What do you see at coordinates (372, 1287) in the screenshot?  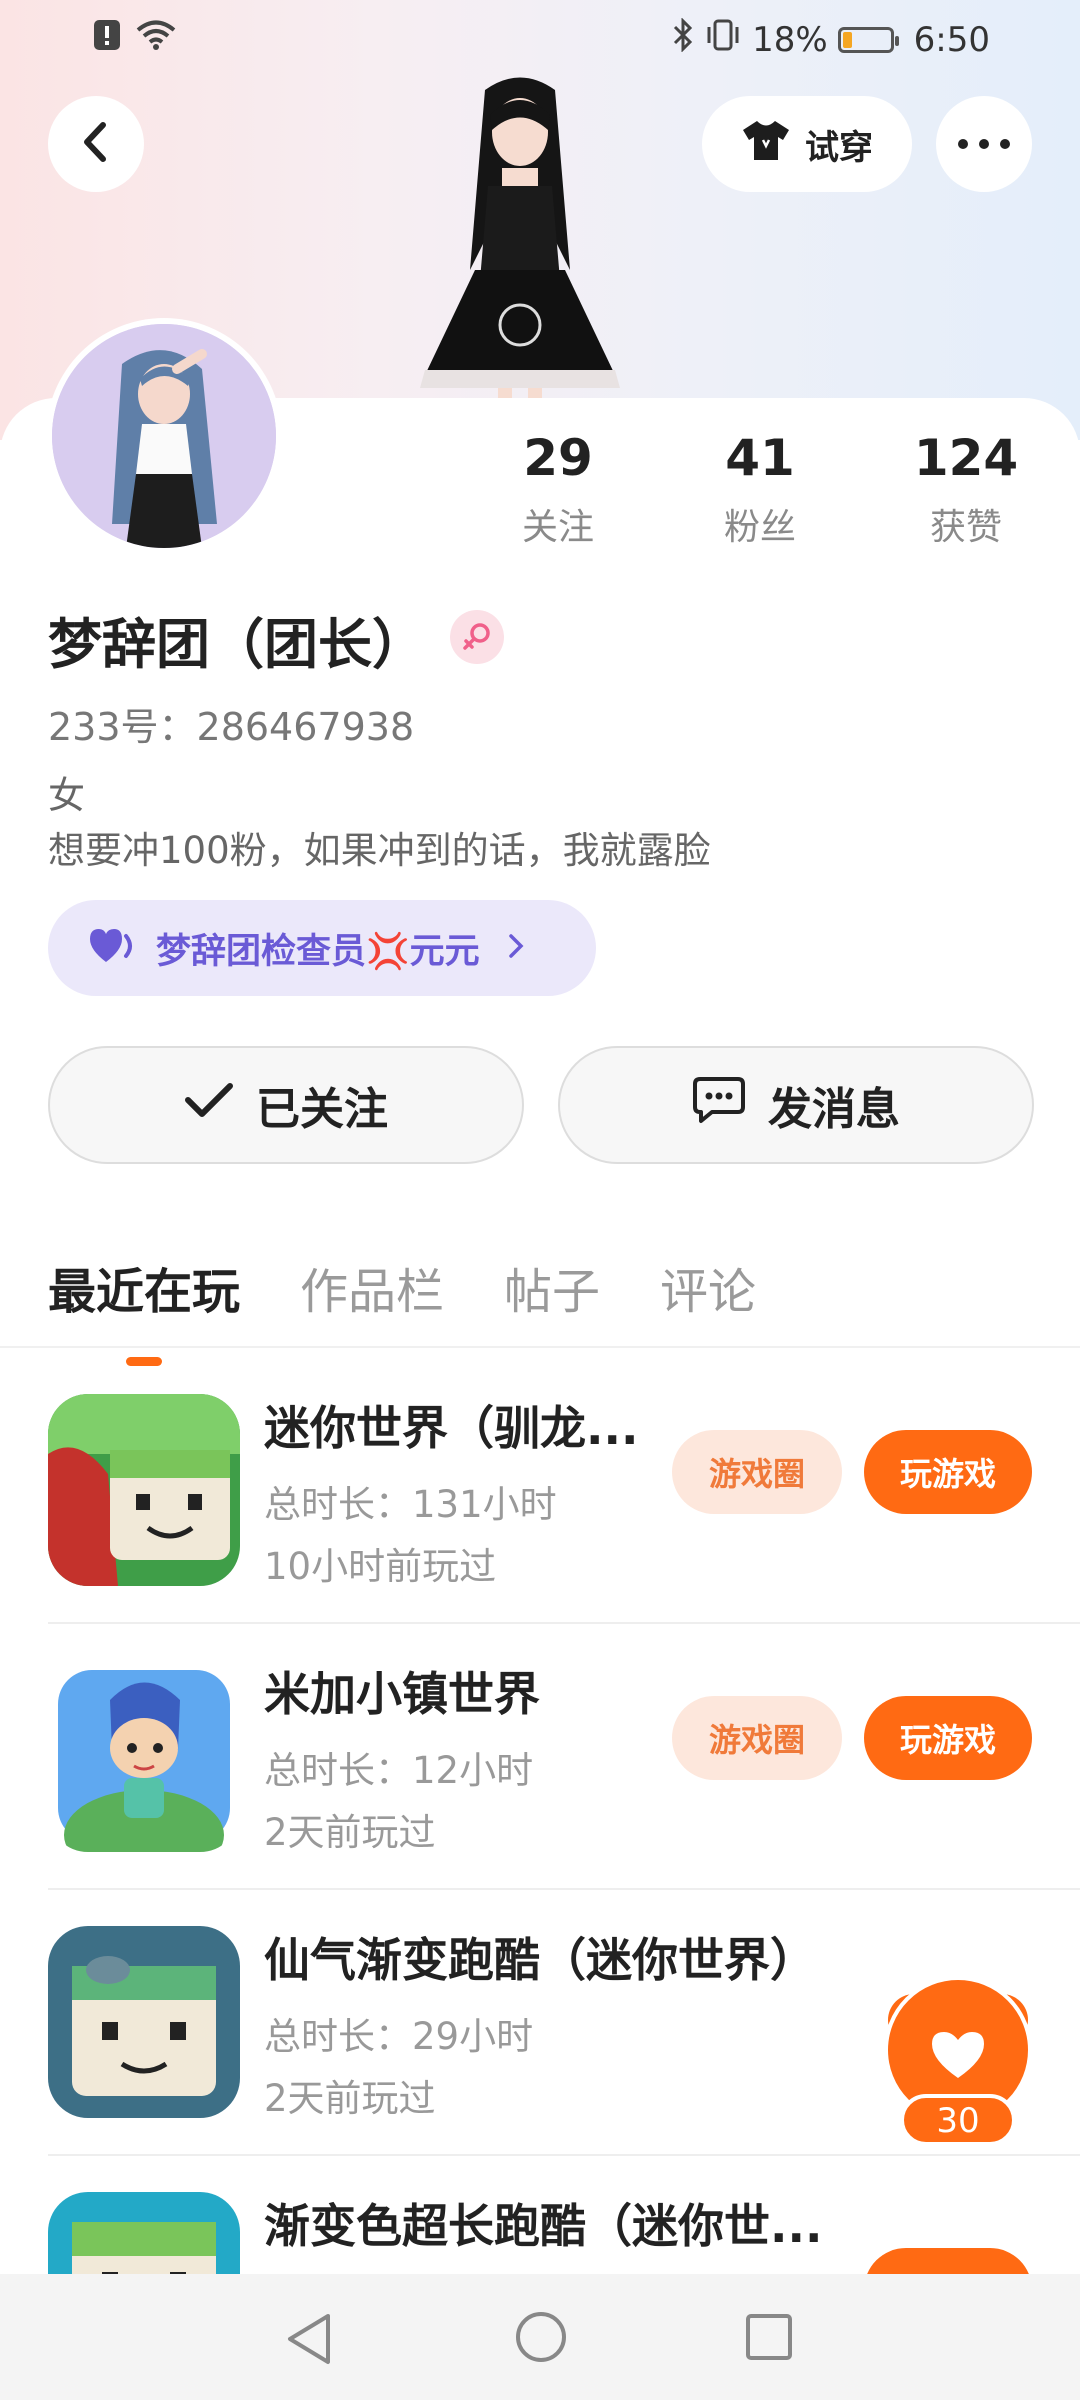 I see `tab-works: 作品栏` at bounding box center [372, 1287].